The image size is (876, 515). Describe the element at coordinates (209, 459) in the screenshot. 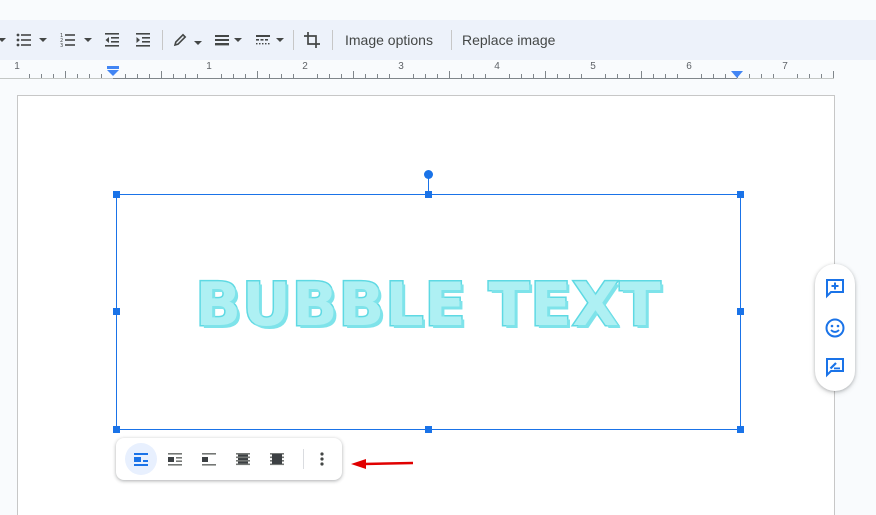

I see `break-text-button` at that location.